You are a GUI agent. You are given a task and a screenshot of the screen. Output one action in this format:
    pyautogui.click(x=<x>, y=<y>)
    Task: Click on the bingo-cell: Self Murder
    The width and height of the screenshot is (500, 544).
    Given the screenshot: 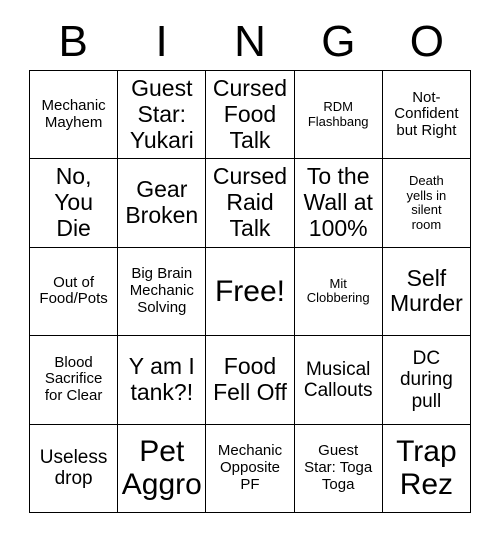 What is the action you would take?
    pyautogui.click(x=426, y=292)
    